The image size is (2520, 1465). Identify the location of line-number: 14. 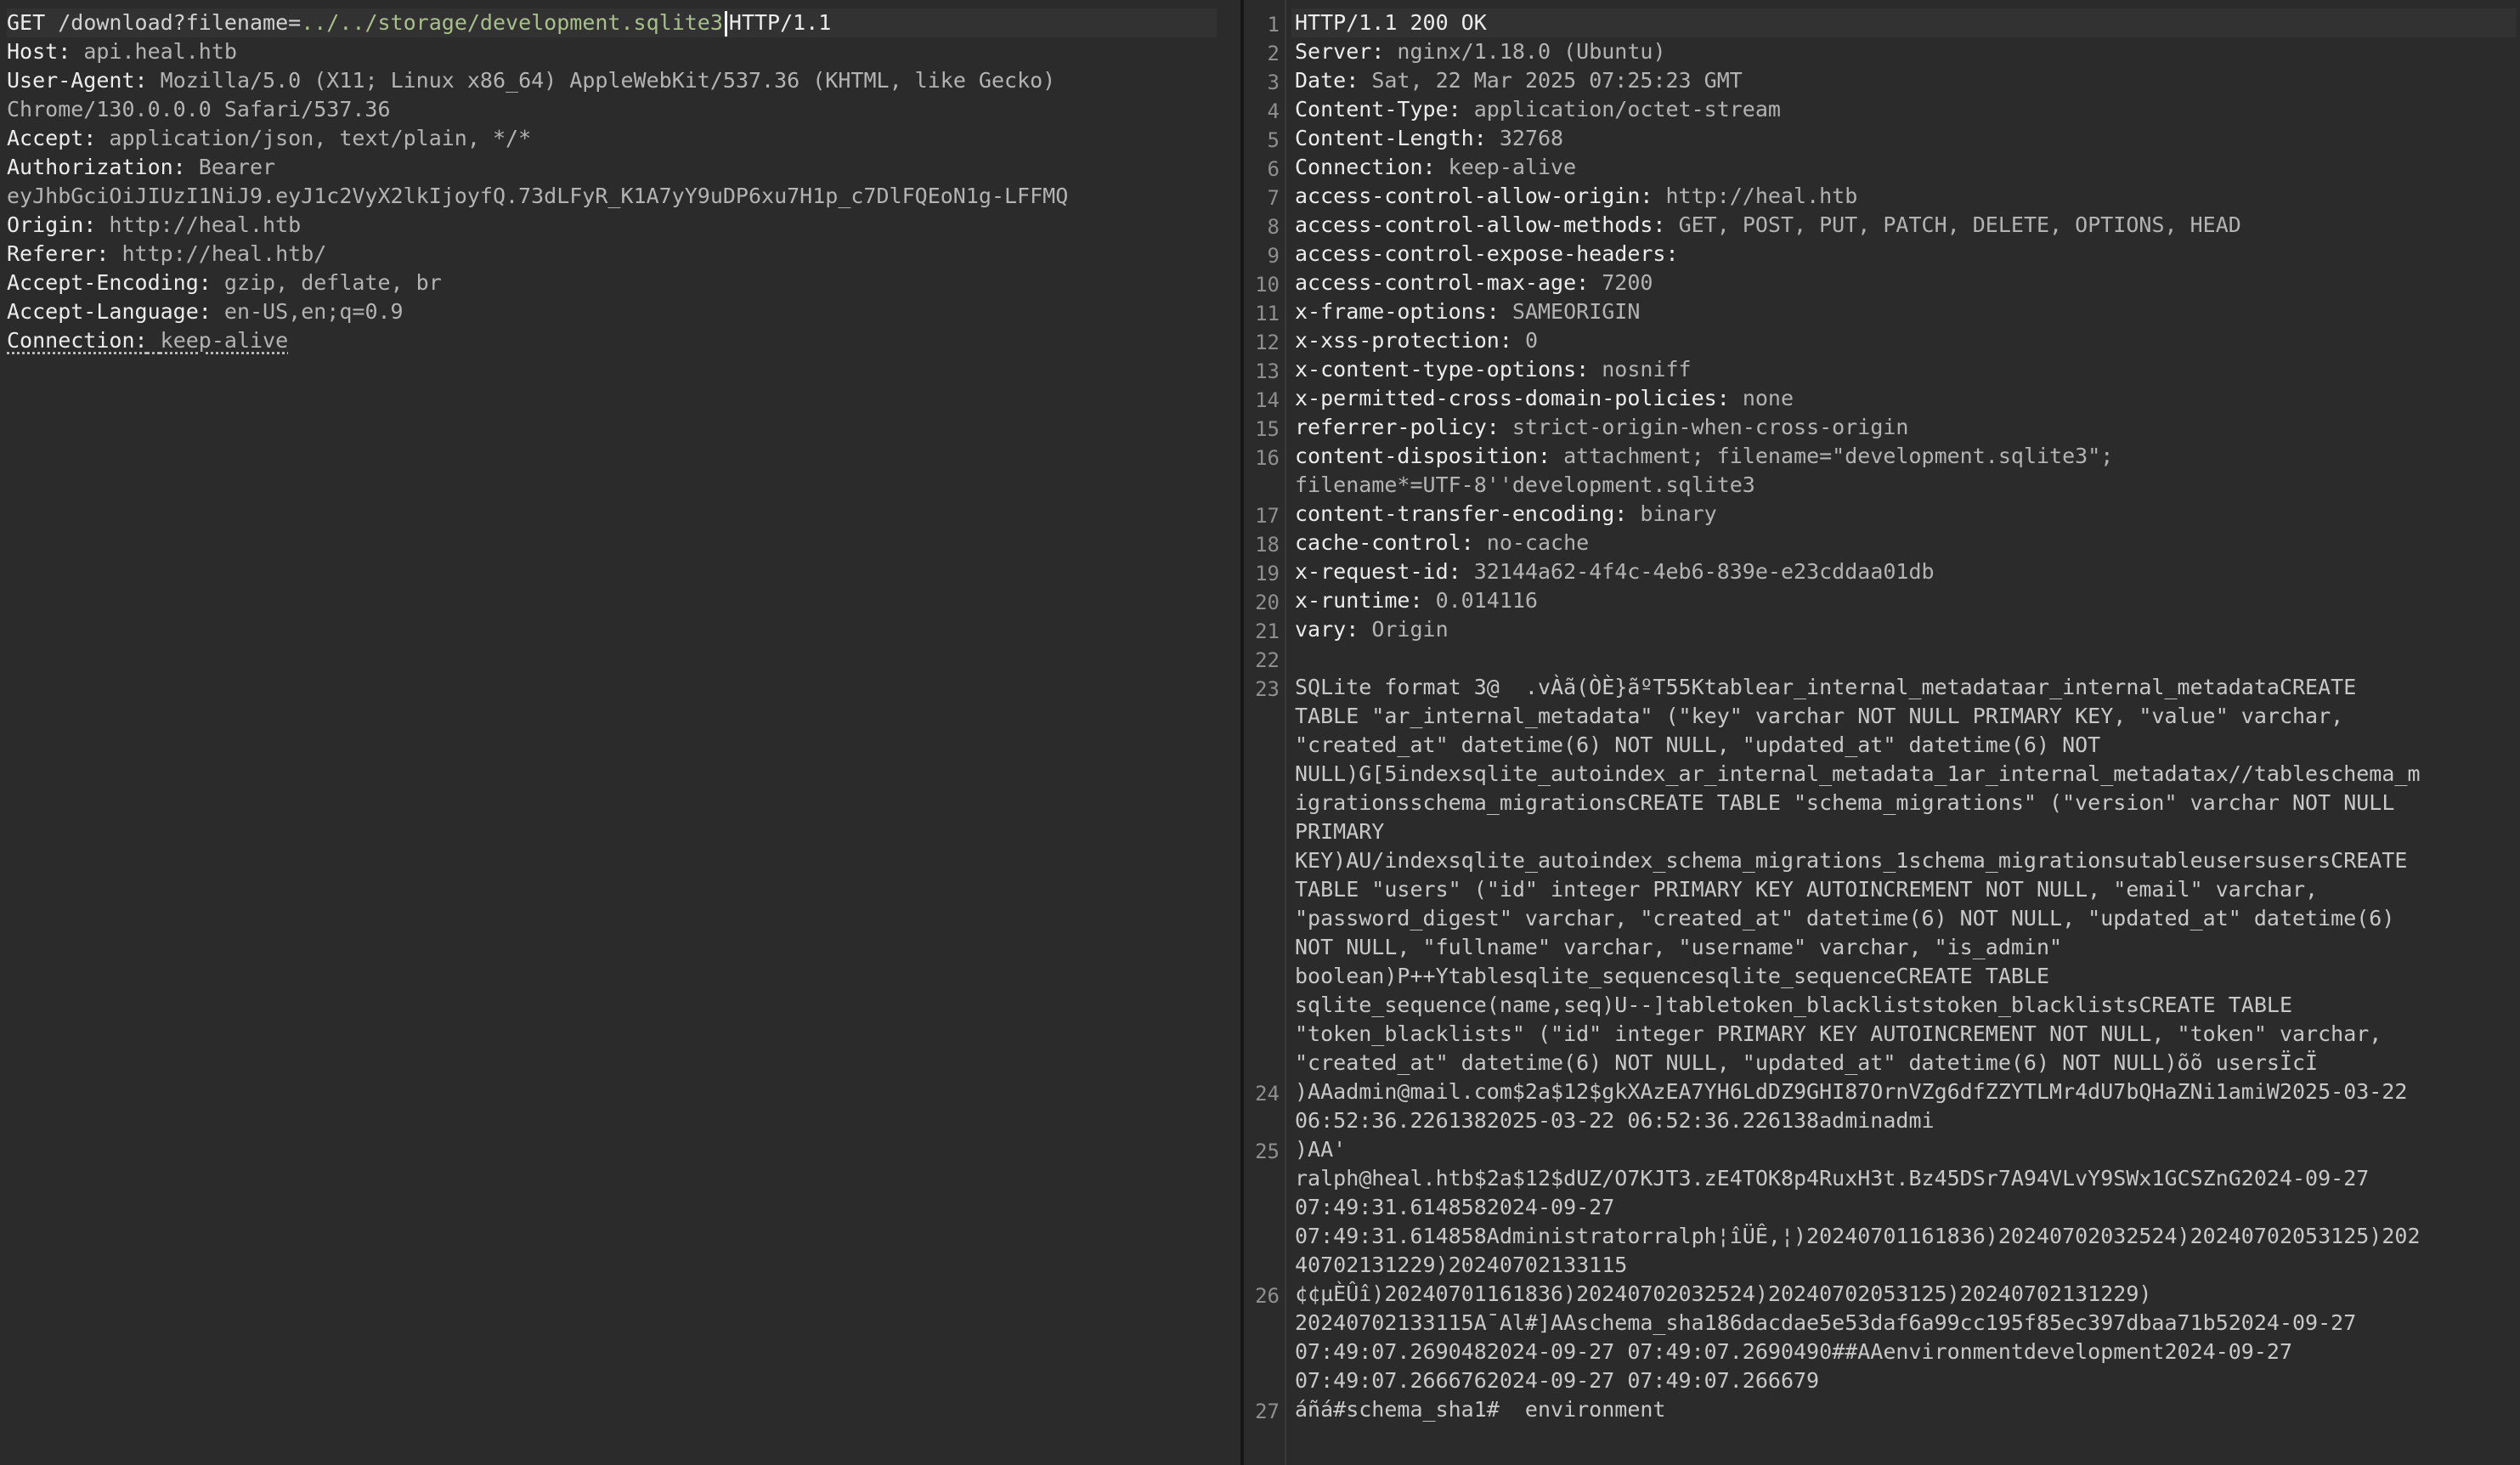
(1267, 400).